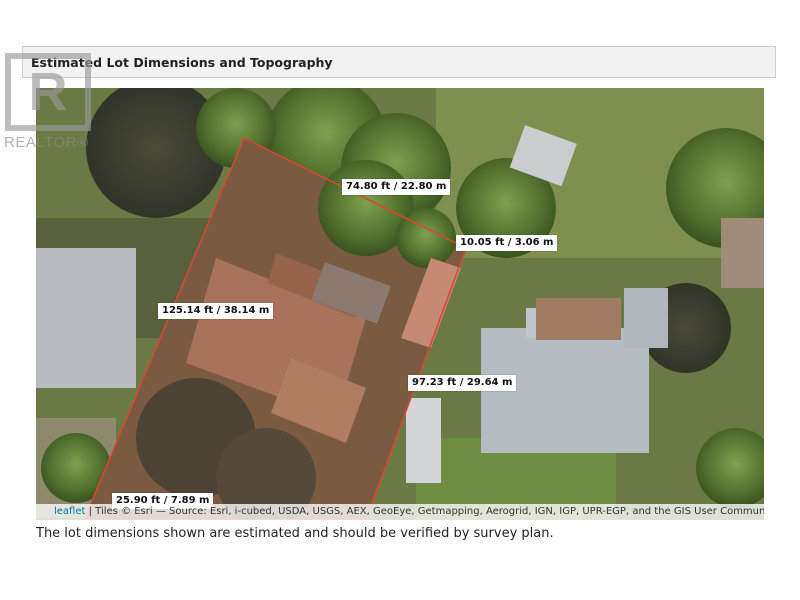  Describe the element at coordinates (69, 511) in the screenshot. I see `leaflet-link: leaflet` at that location.